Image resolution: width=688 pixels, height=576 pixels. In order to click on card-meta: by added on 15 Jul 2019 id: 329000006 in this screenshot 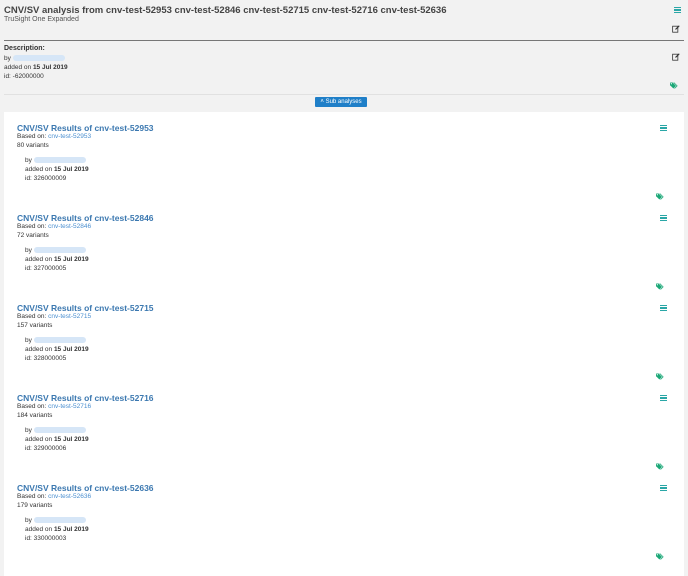, I will do `click(57, 439)`.